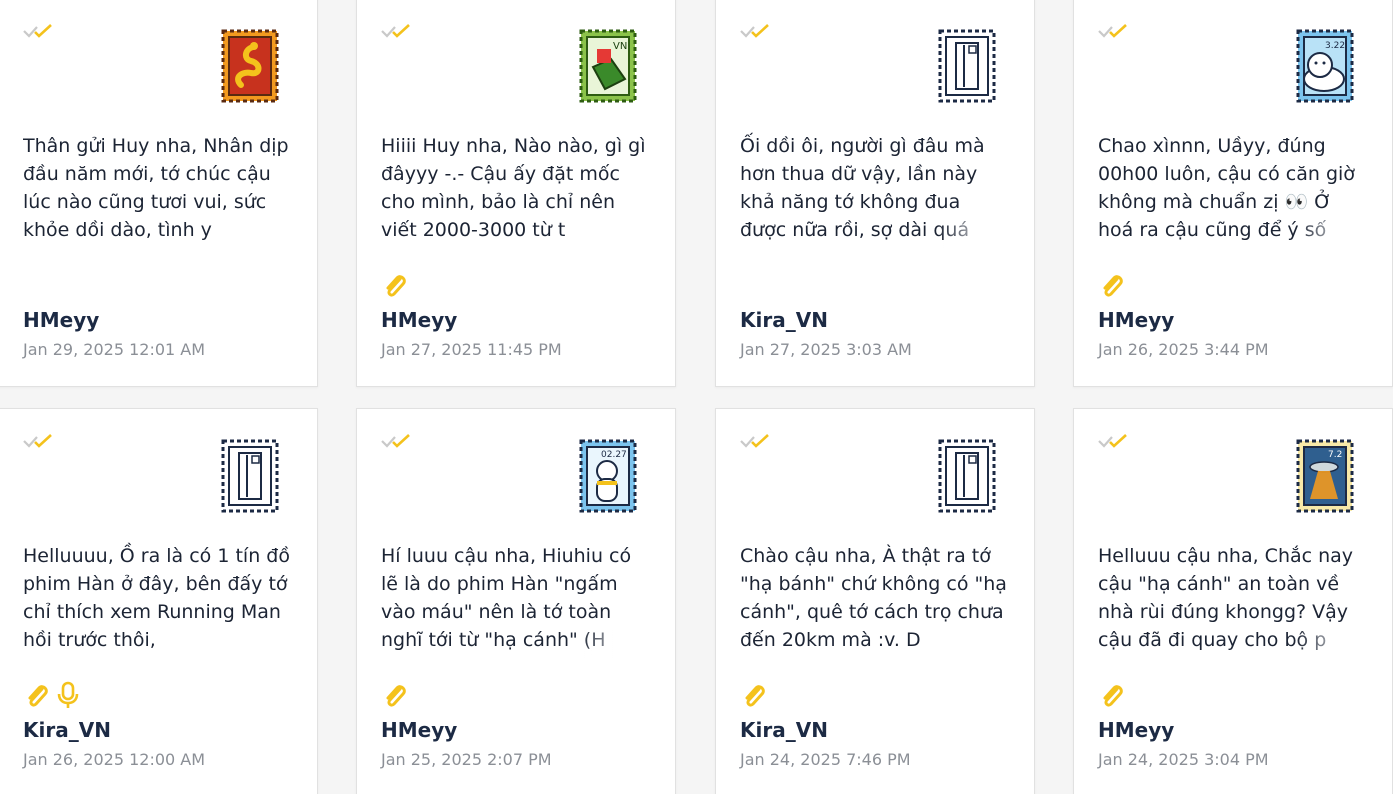 Image resolution: width=1393 pixels, height=794 pixels. I want to click on sent-date: Jan 27, 2025 11:45 PM, so click(471, 349).